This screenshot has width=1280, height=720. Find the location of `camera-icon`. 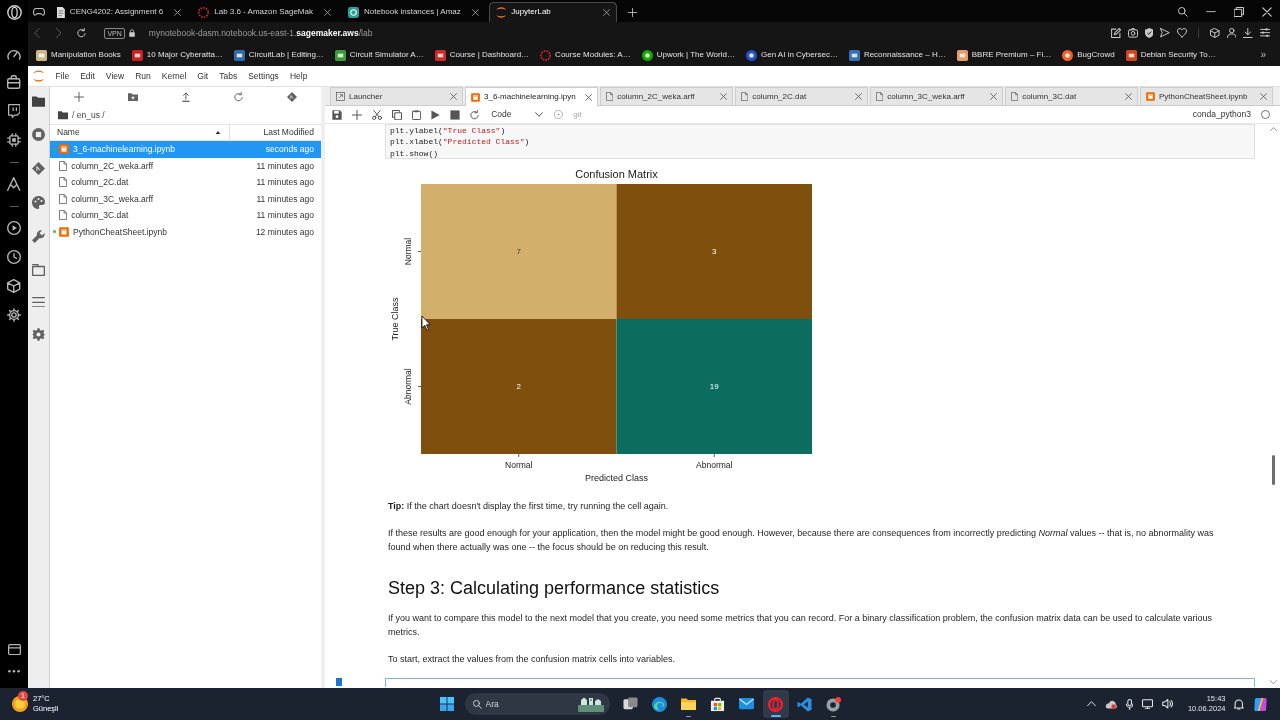

camera-icon is located at coordinates (1132, 33).